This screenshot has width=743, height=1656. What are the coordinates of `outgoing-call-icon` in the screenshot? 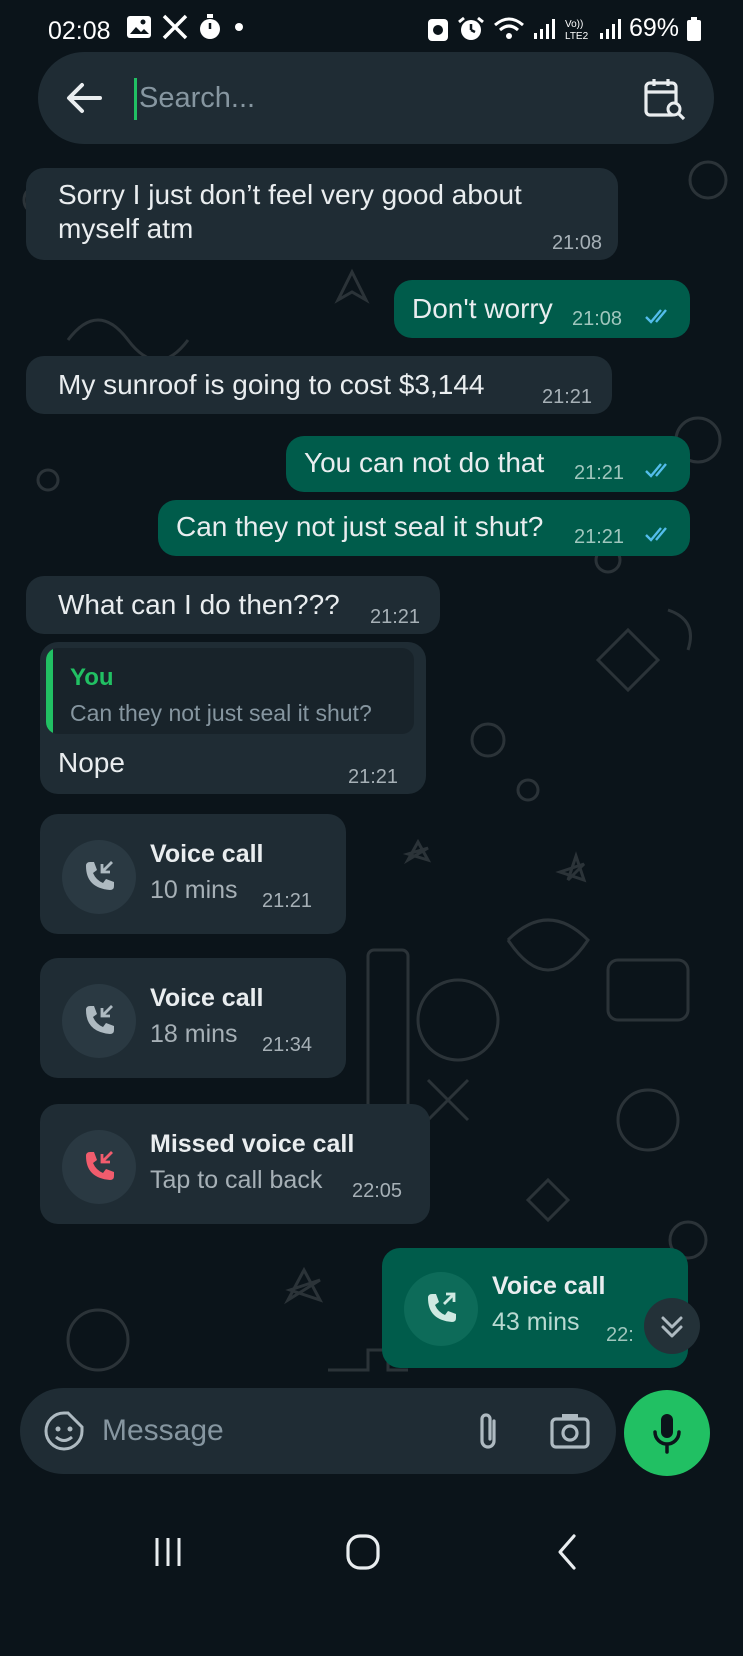 It's located at (442, 1307).